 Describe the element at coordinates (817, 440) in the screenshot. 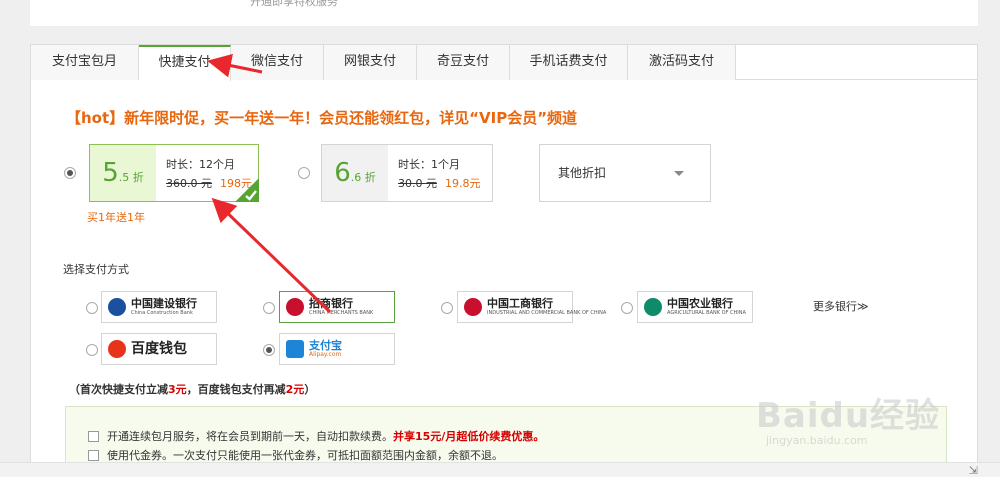

I see `watermark-url: jingyan.baidu.com` at that location.